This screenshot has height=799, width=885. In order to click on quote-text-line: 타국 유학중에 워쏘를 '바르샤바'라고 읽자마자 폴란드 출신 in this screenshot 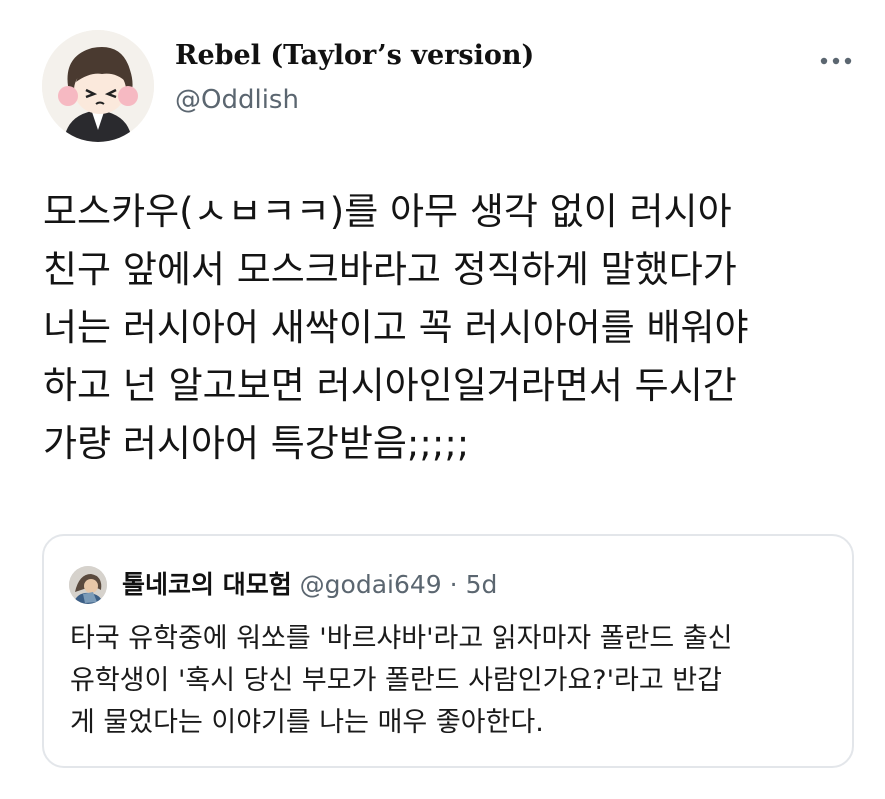, I will do `click(401, 638)`.